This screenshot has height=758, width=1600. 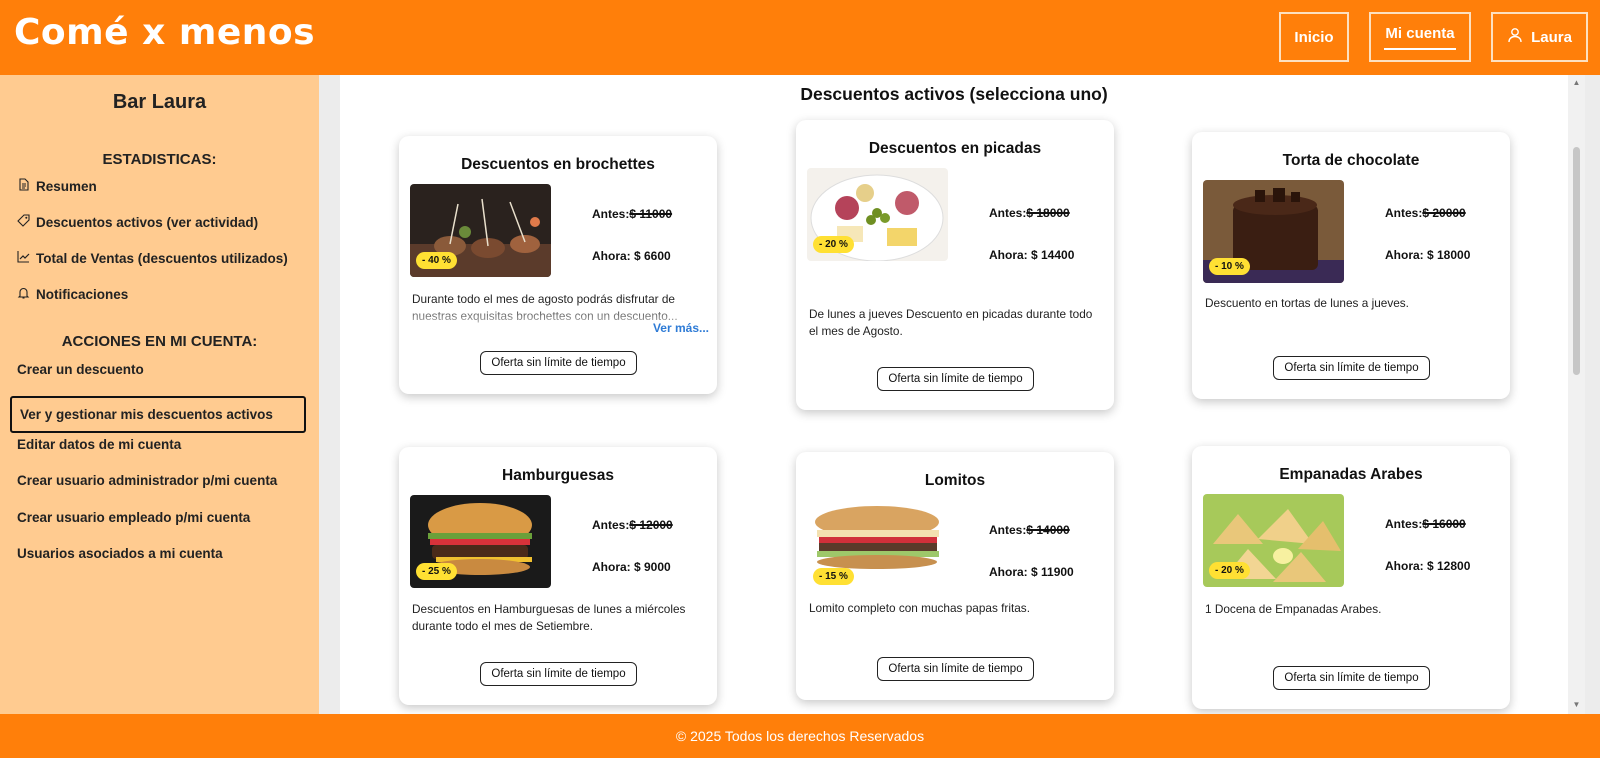 I want to click on page-scrollbar: ▲ ▼, so click(x=1576, y=394).